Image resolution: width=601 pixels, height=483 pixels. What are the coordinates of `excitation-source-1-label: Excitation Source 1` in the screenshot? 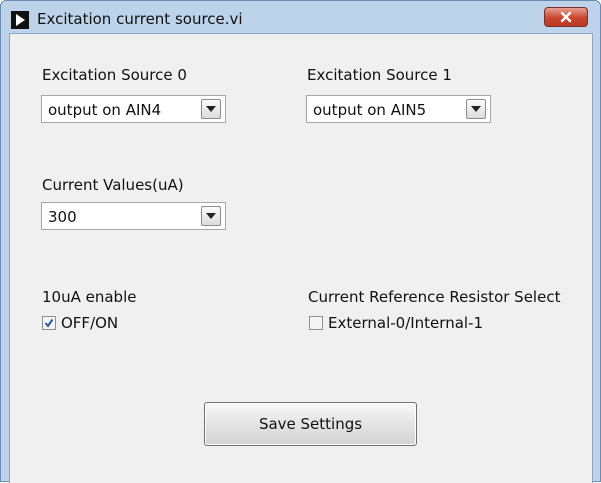 It's located at (379, 75).